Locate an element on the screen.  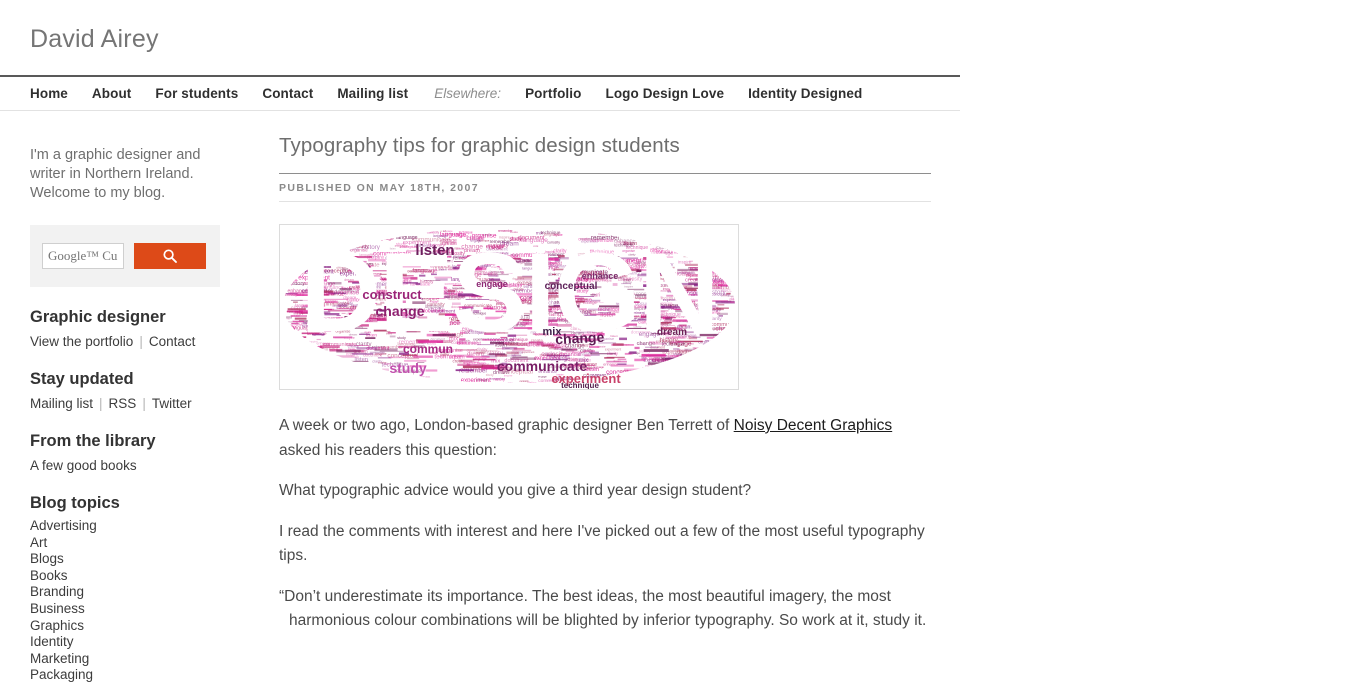
topic-link-business: Business is located at coordinates (57, 608).